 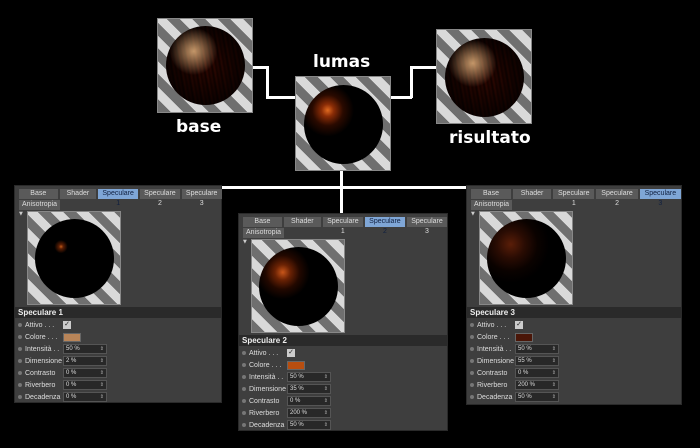 What do you see at coordinates (574, 312) in the screenshot?
I see `section-title: Speculare 3` at bounding box center [574, 312].